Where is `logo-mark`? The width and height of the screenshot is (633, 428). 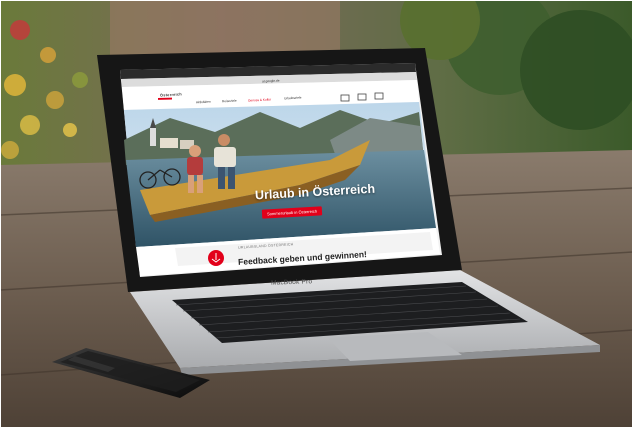 logo-mark is located at coordinates (165, 98).